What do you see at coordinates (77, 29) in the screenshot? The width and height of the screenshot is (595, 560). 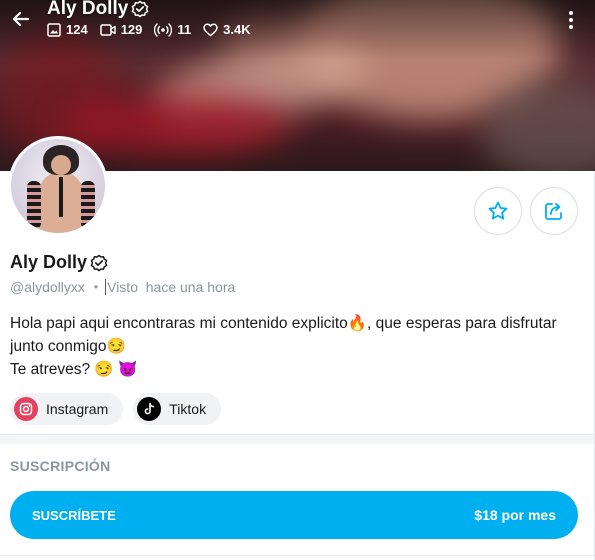 I see `stat-photos-value: 124` at bounding box center [77, 29].